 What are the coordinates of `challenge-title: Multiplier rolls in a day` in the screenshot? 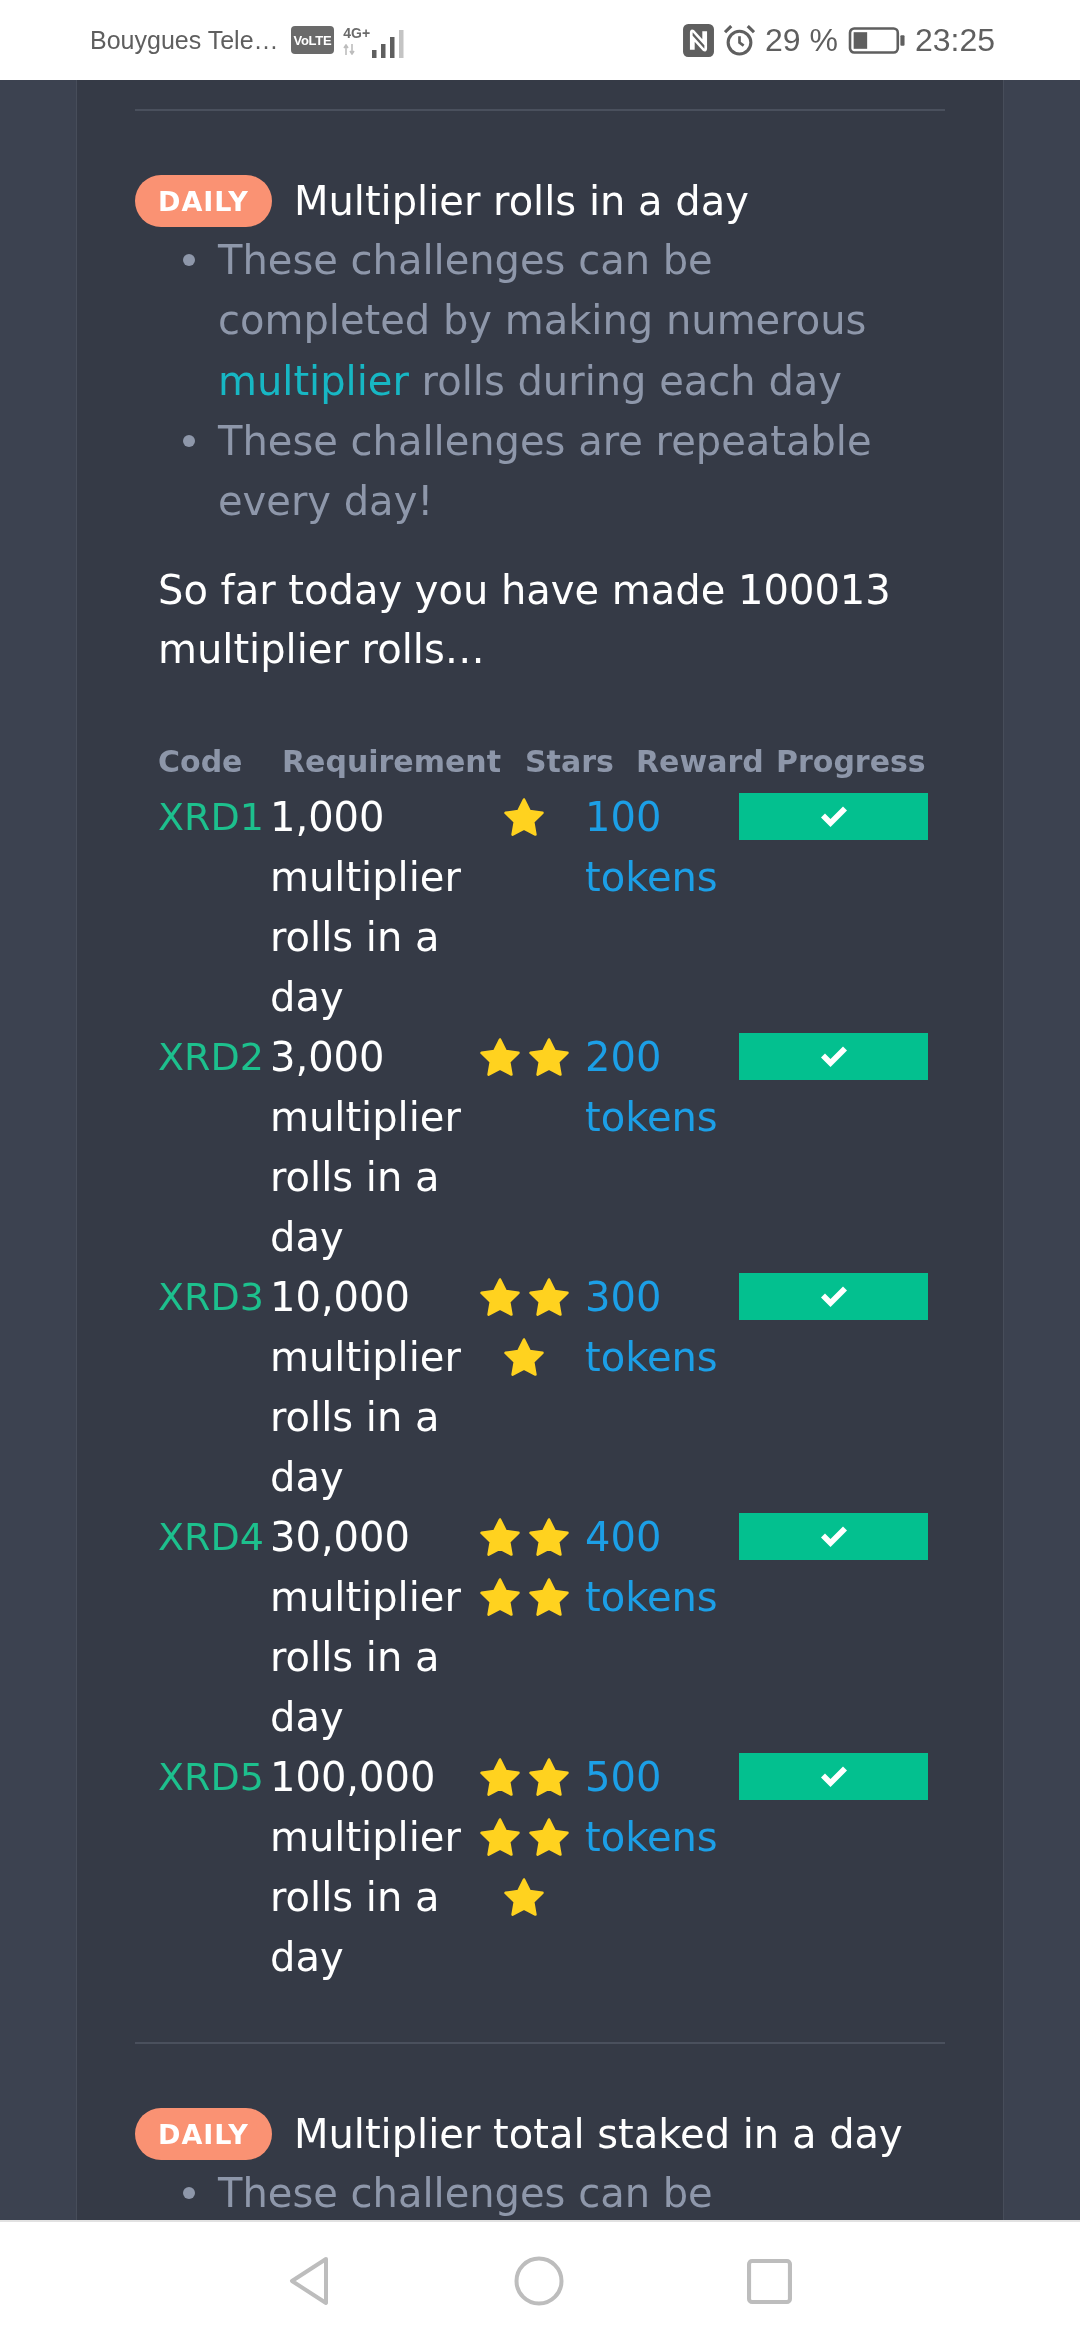 It's located at (521, 201).